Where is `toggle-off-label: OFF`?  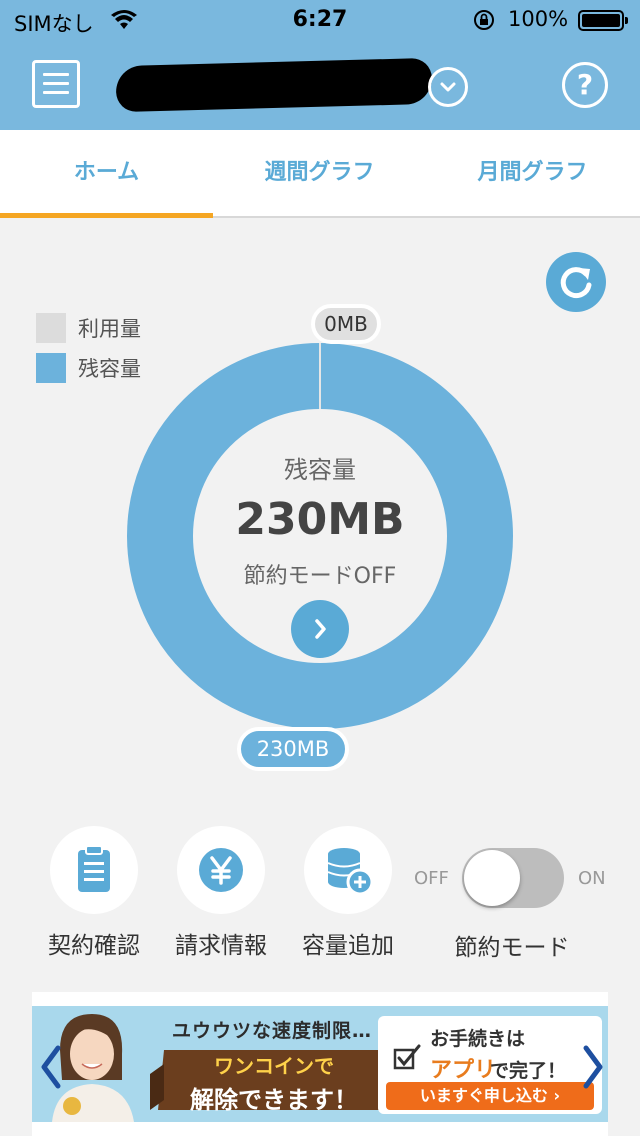 toggle-off-label: OFF is located at coordinates (431, 878).